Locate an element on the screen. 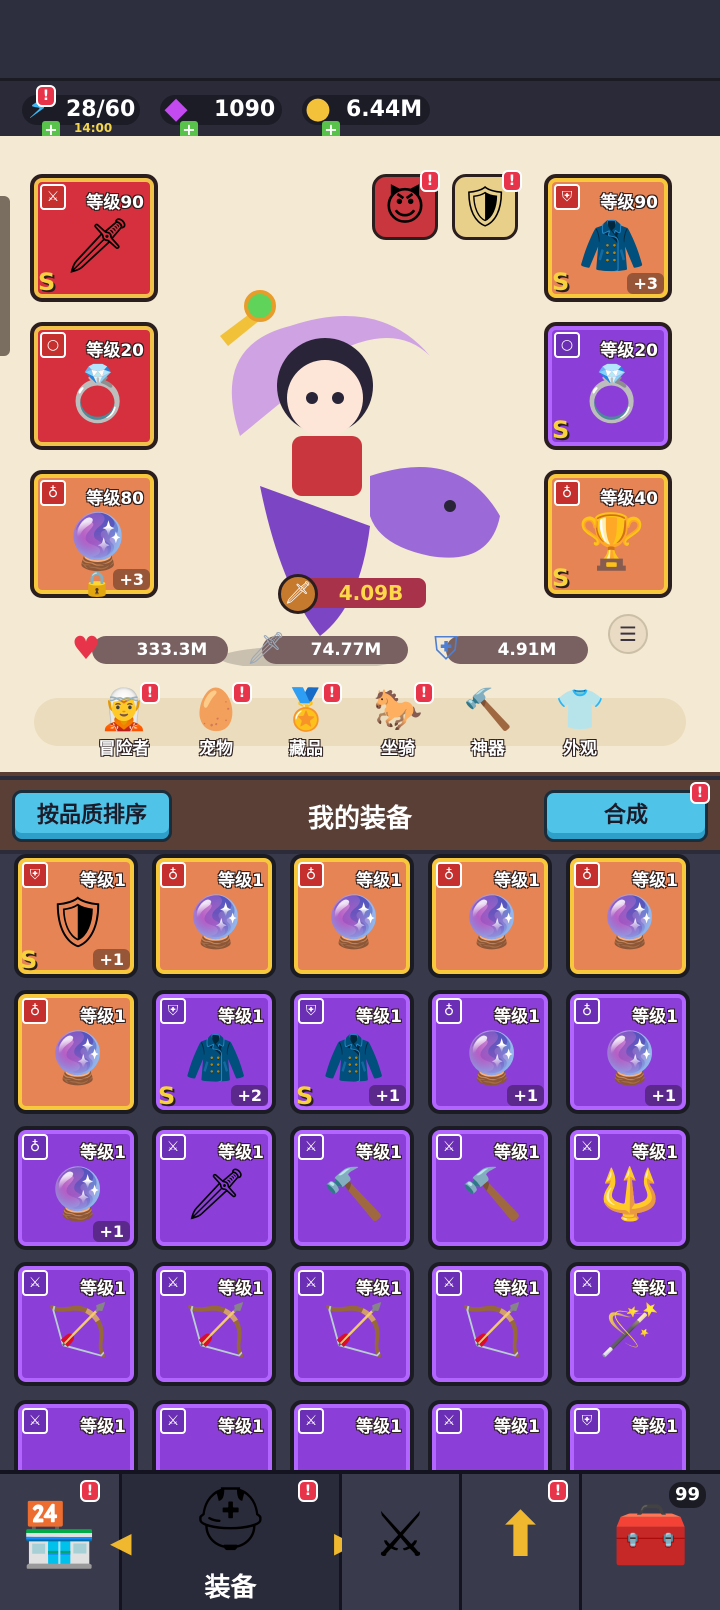 The width and height of the screenshot is (720, 1610). inventory-item: ⛨ 等级1 🧥 S +1 is located at coordinates (352, 1052).